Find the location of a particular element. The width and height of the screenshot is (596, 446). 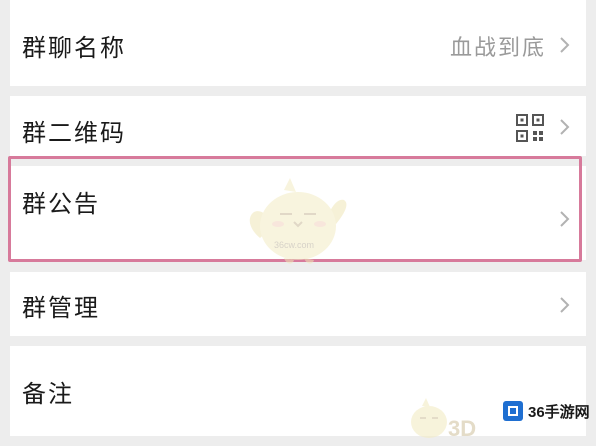

group-name-value: 血战到底 is located at coordinates (497, 48).